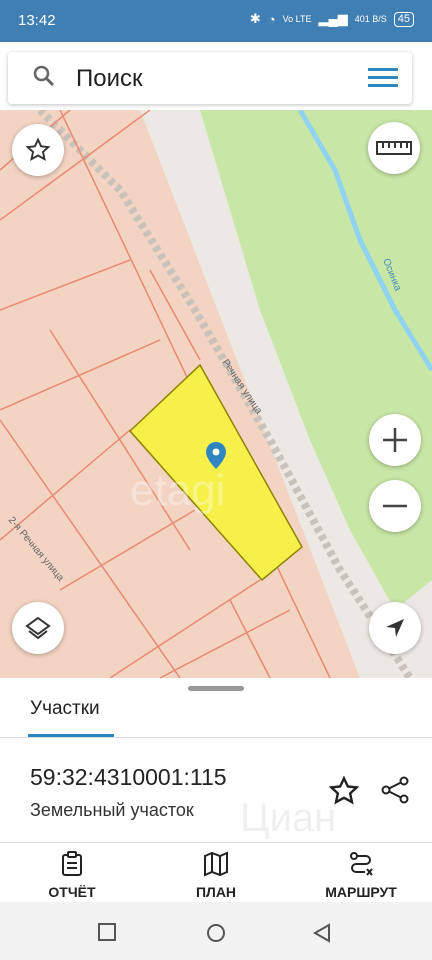 The height and width of the screenshot is (960, 432). I want to click on report-icon, so click(72, 863).